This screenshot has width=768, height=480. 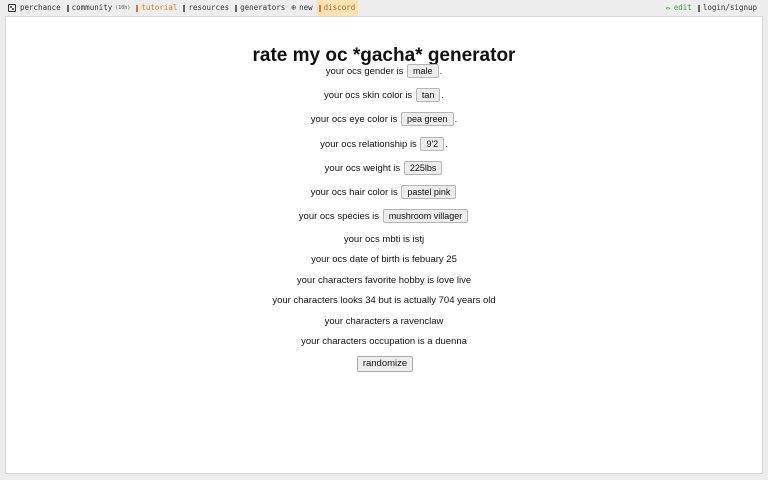 I want to click on row-prefix: your ocs hair color is, so click(x=354, y=192).